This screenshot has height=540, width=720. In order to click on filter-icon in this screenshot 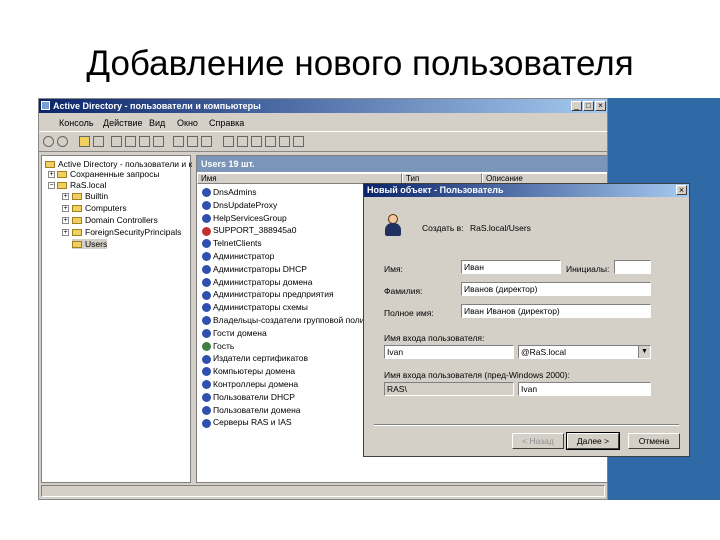, I will do `click(270, 141)`.